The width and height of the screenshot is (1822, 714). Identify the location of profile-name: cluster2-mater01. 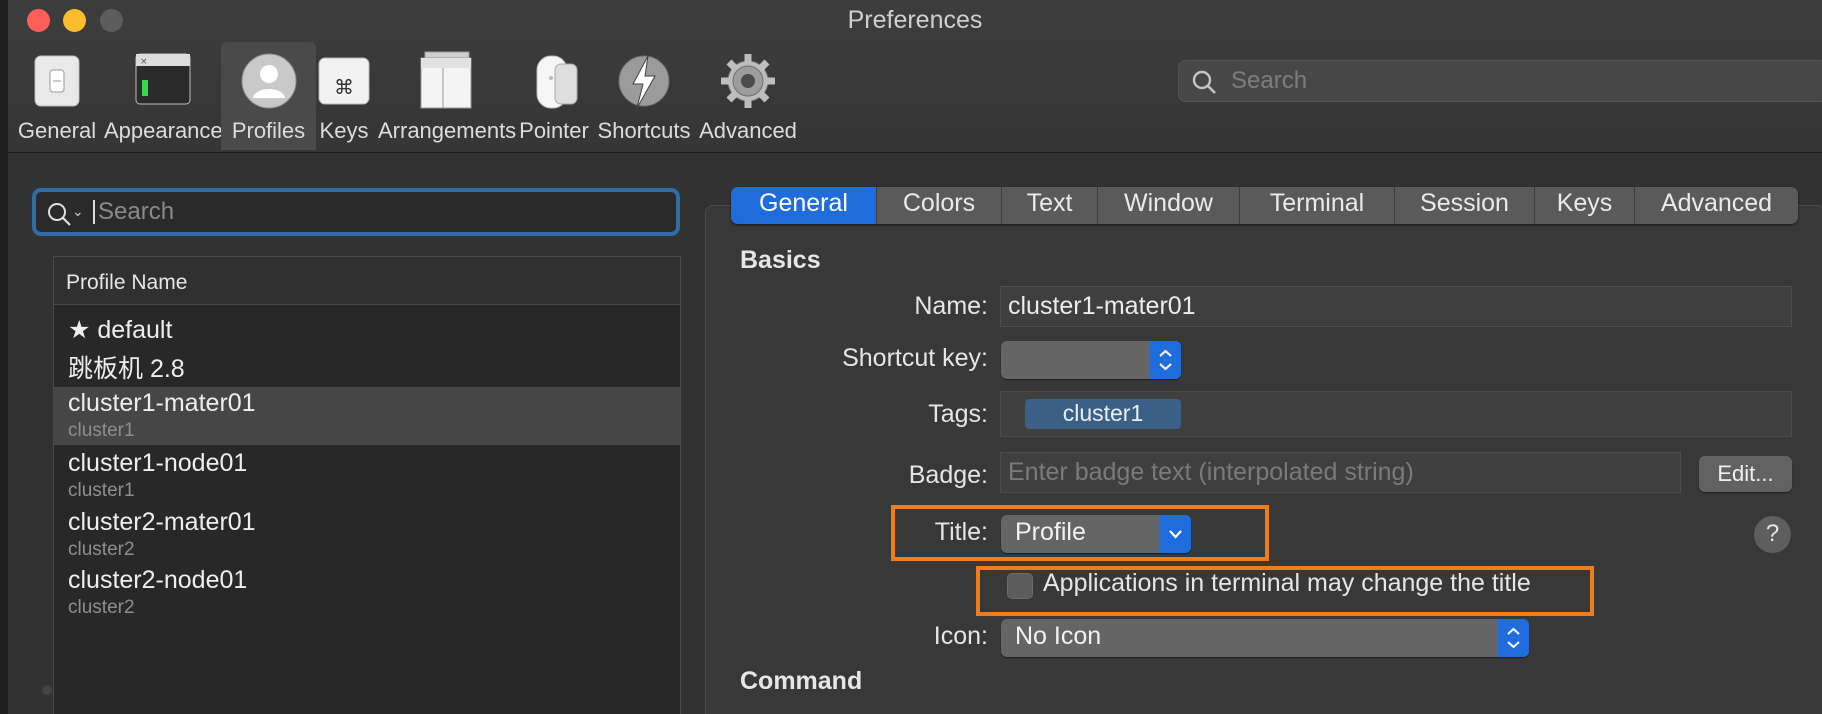
(162, 522).